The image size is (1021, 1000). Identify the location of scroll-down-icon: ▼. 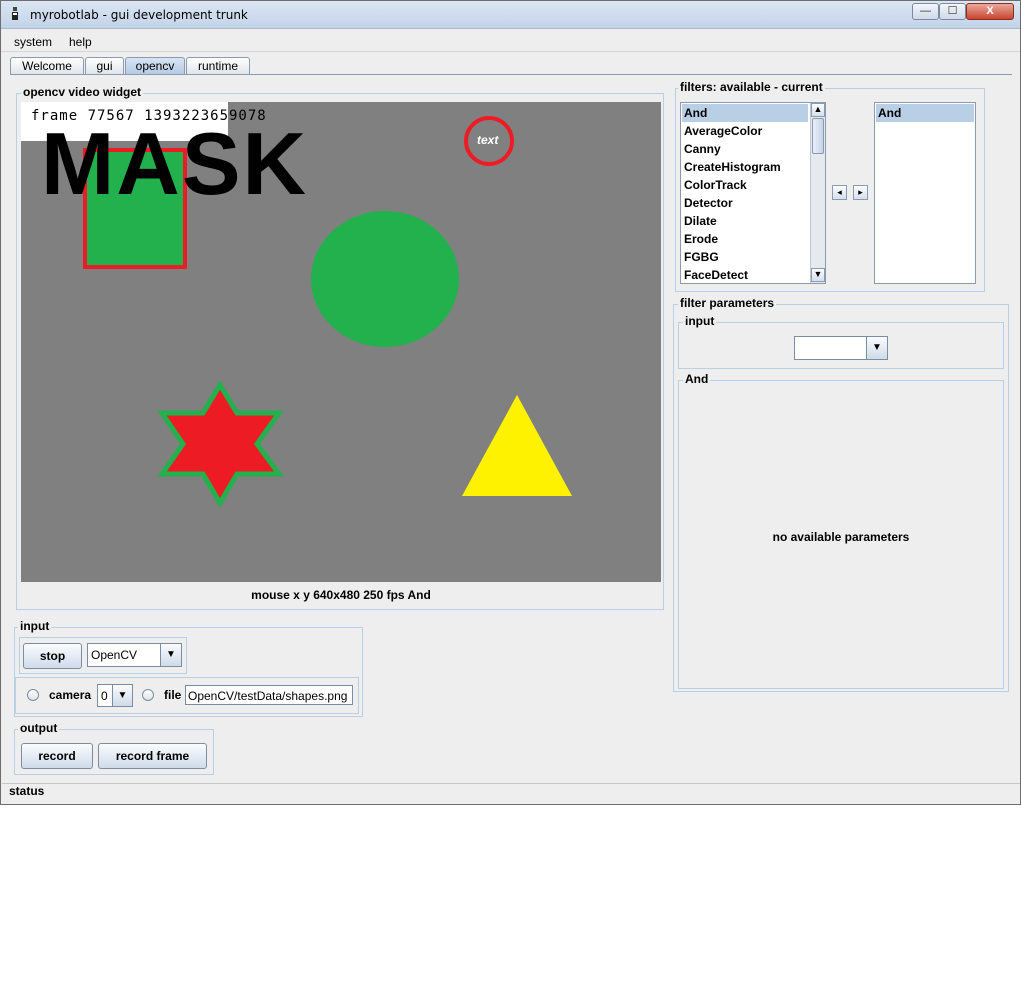
(818, 275).